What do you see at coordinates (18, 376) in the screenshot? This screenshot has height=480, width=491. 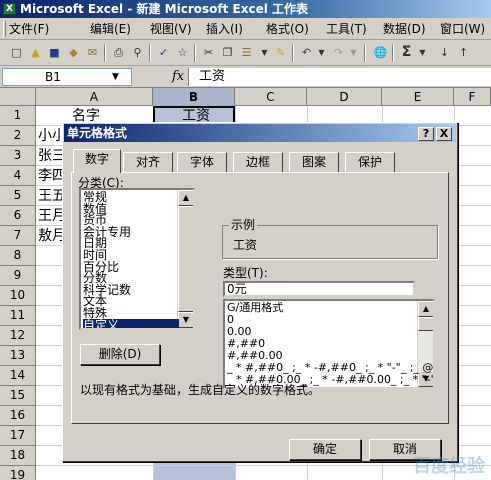 I see `row-header: 14` at bounding box center [18, 376].